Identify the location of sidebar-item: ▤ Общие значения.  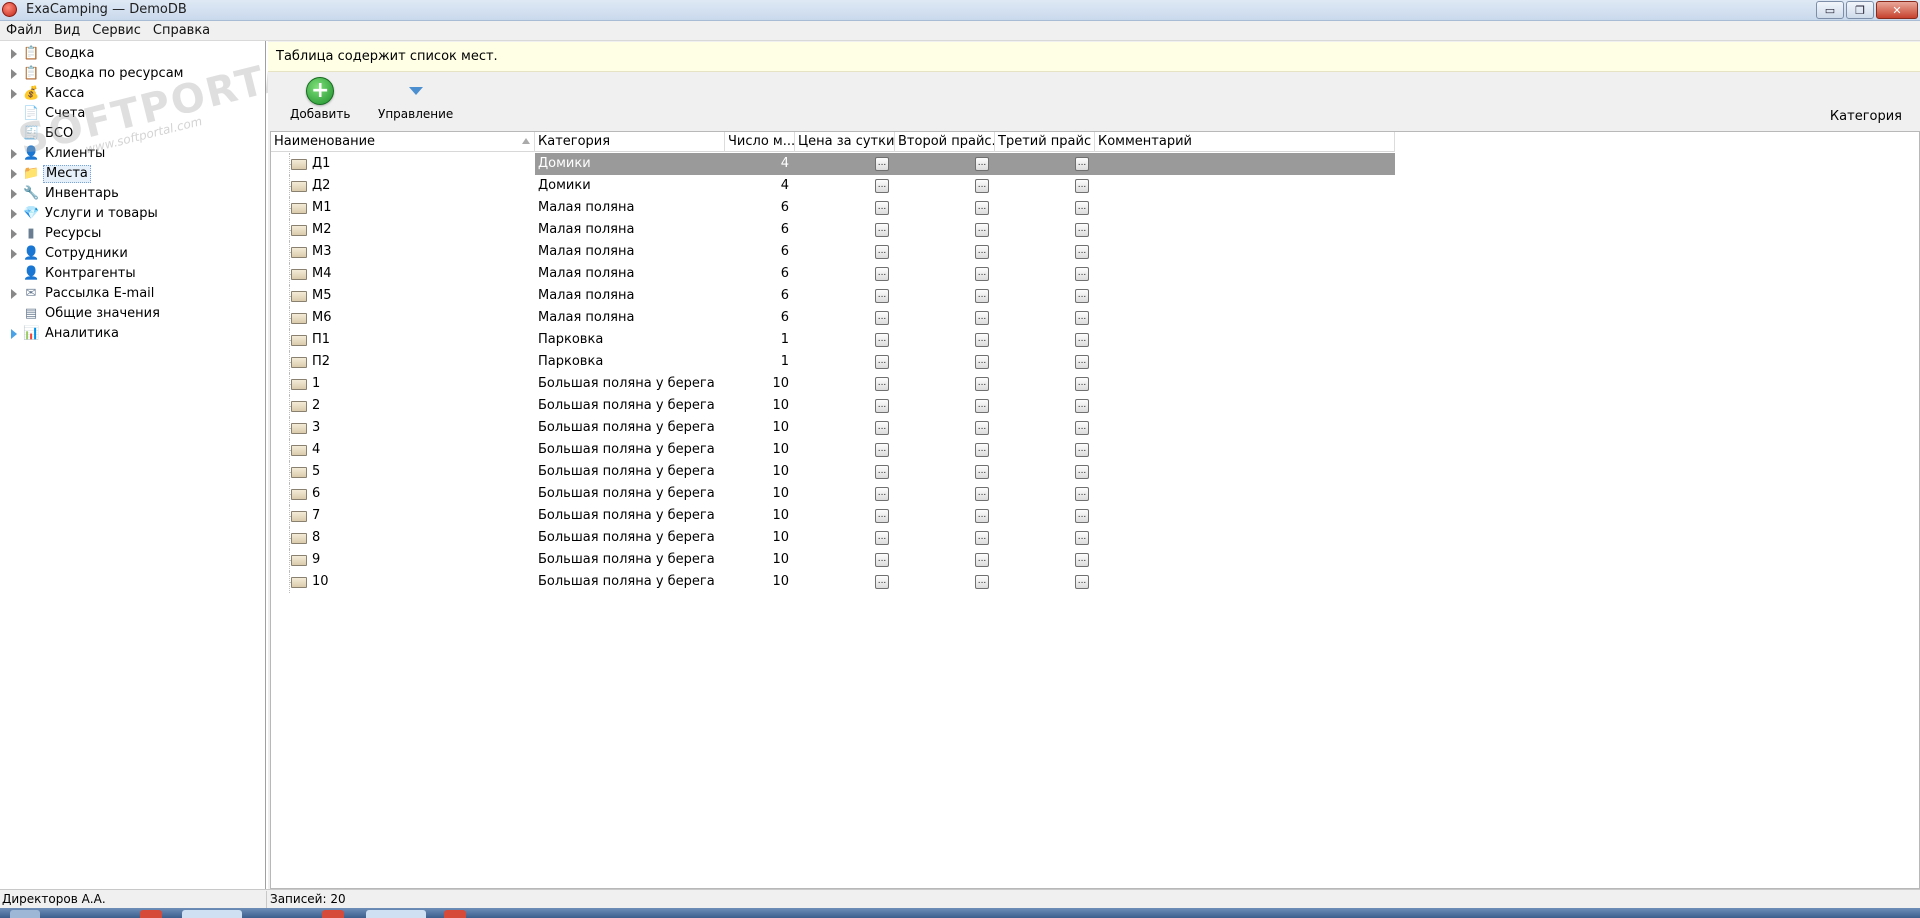
(133, 314).